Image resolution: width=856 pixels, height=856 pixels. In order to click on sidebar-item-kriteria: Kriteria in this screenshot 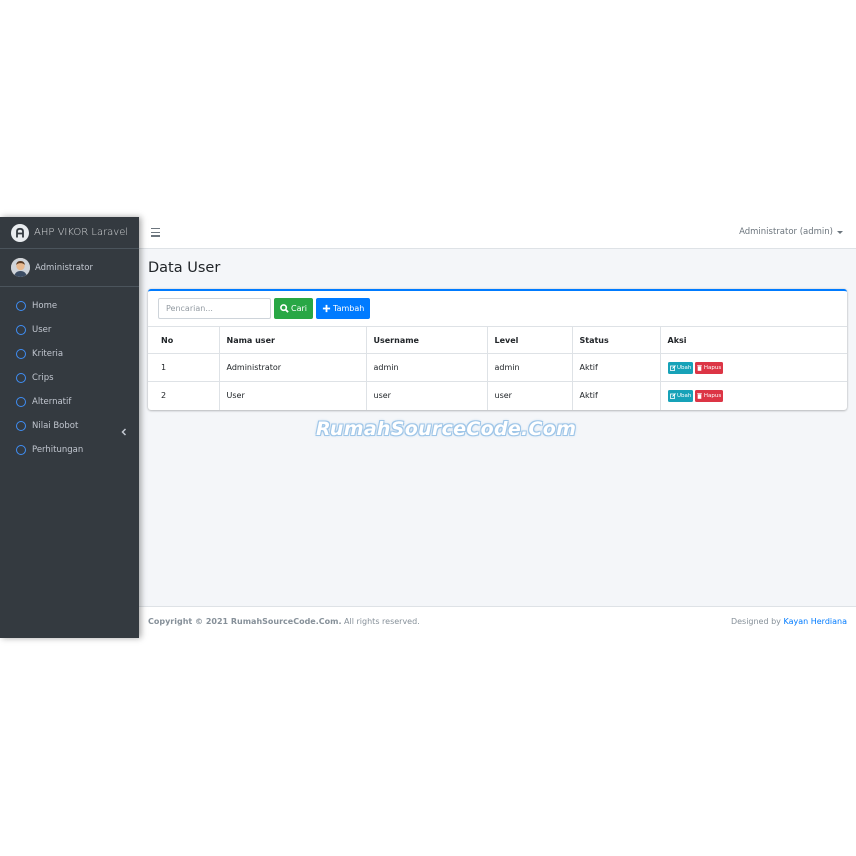, I will do `click(69, 354)`.